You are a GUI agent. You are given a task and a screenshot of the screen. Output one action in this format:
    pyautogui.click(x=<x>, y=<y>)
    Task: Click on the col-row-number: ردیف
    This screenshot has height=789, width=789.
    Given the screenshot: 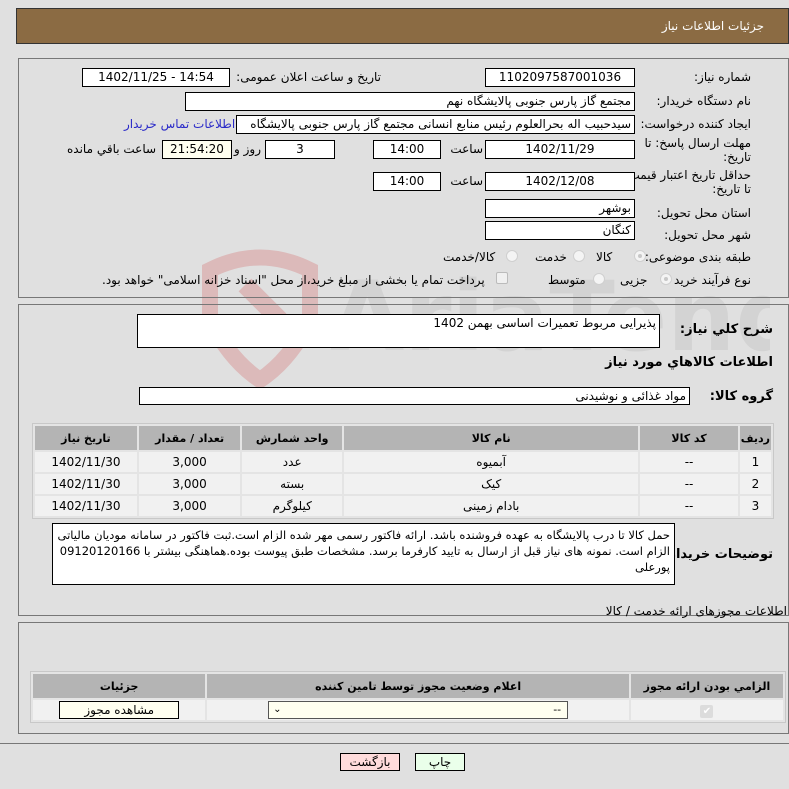 What is the action you would take?
    pyautogui.click(x=755, y=438)
    